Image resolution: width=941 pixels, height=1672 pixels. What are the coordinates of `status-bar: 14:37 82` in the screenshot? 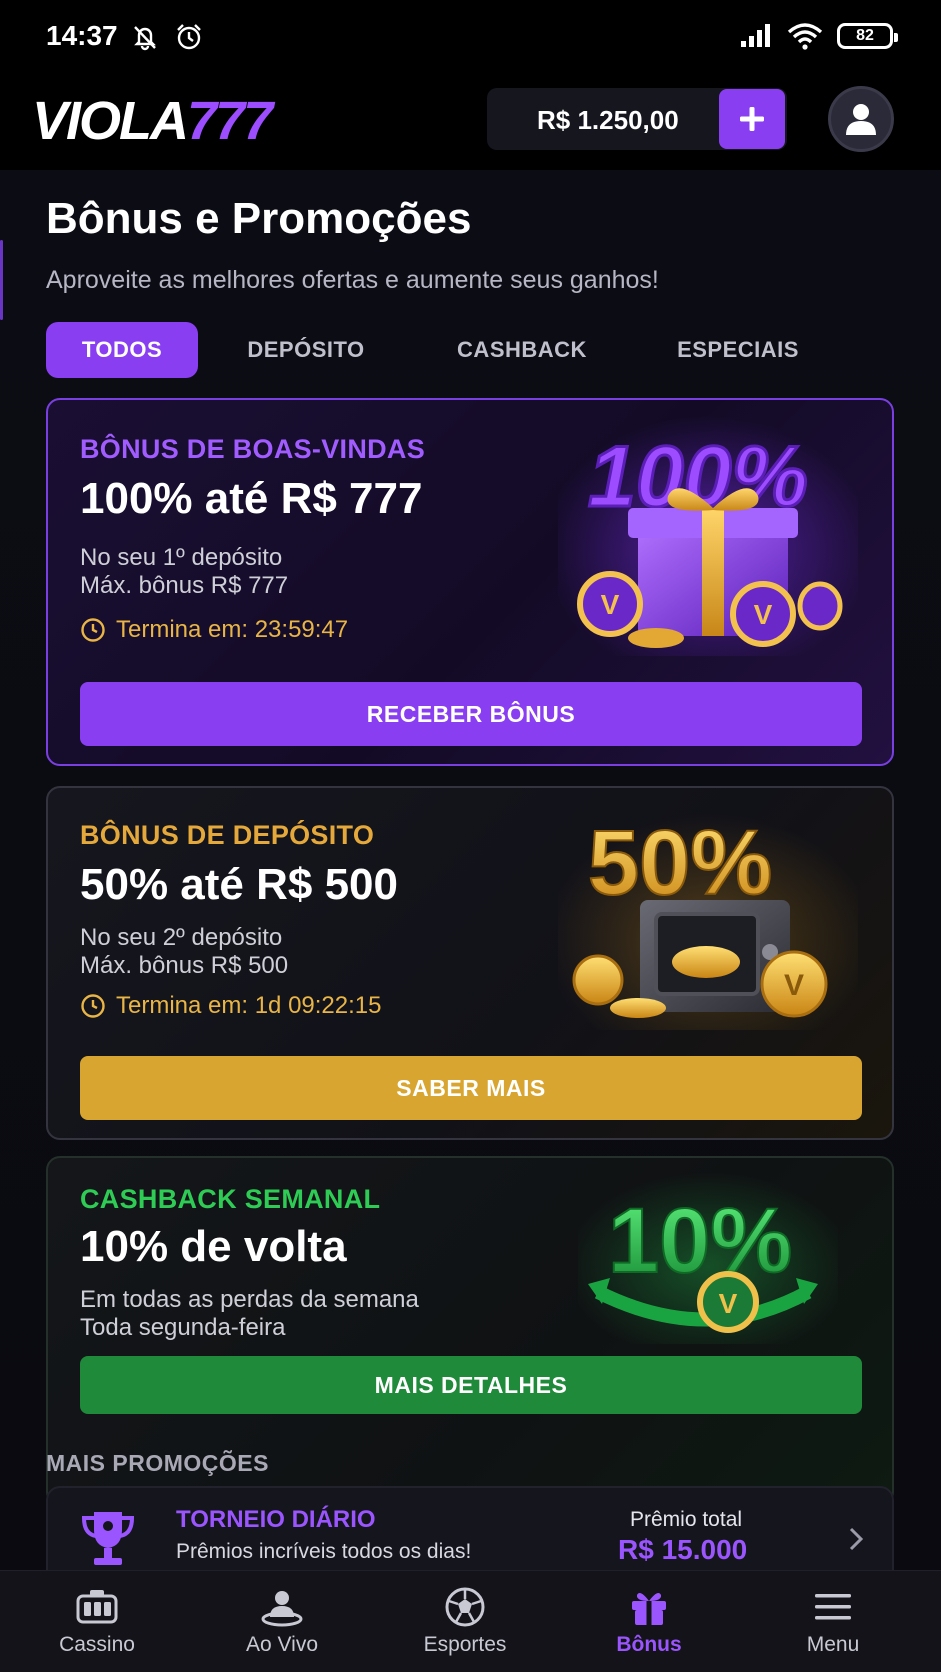 It's located at (470, 38).